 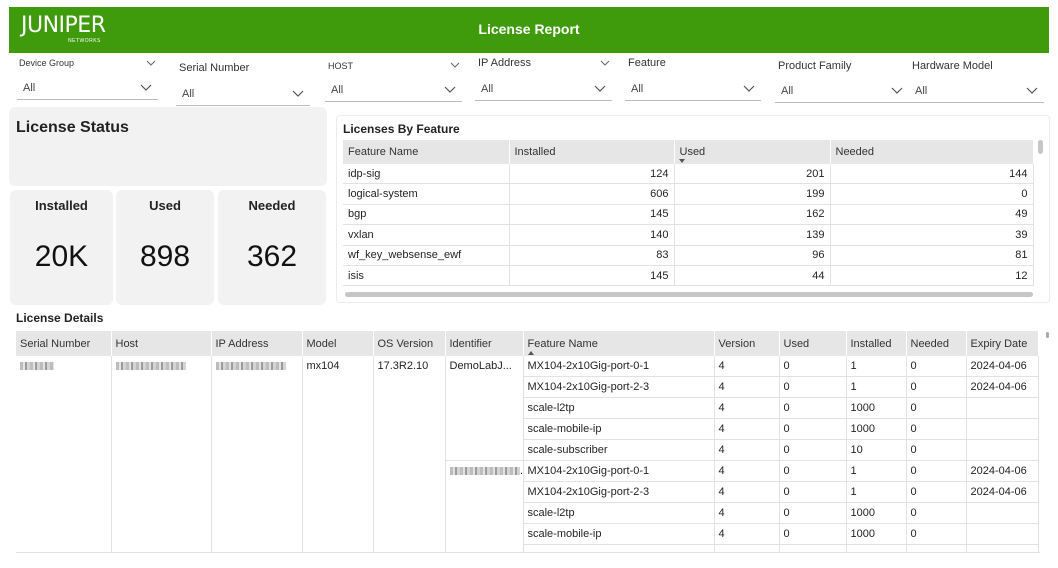 What do you see at coordinates (689, 294) in the screenshot?
I see `horizontal-scrollbar` at bounding box center [689, 294].